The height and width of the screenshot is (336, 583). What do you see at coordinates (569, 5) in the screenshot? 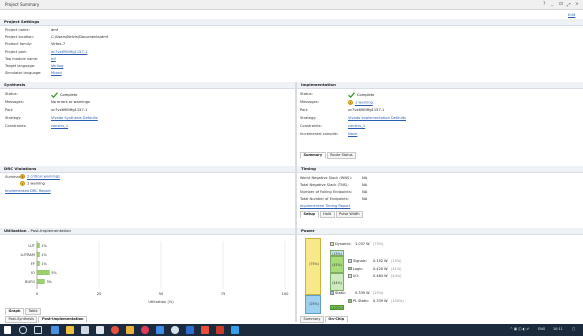
I see `maximize-icon: ⤢` at bounding box center [569, 5].